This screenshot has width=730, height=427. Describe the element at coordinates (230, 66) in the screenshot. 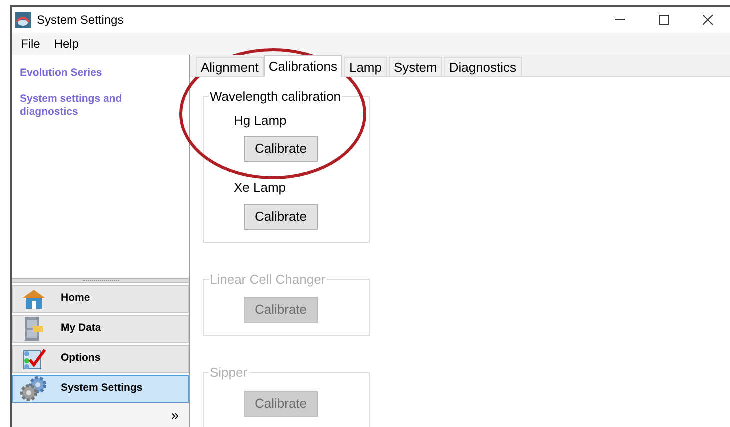

I see `tab: Alignment` at that location.